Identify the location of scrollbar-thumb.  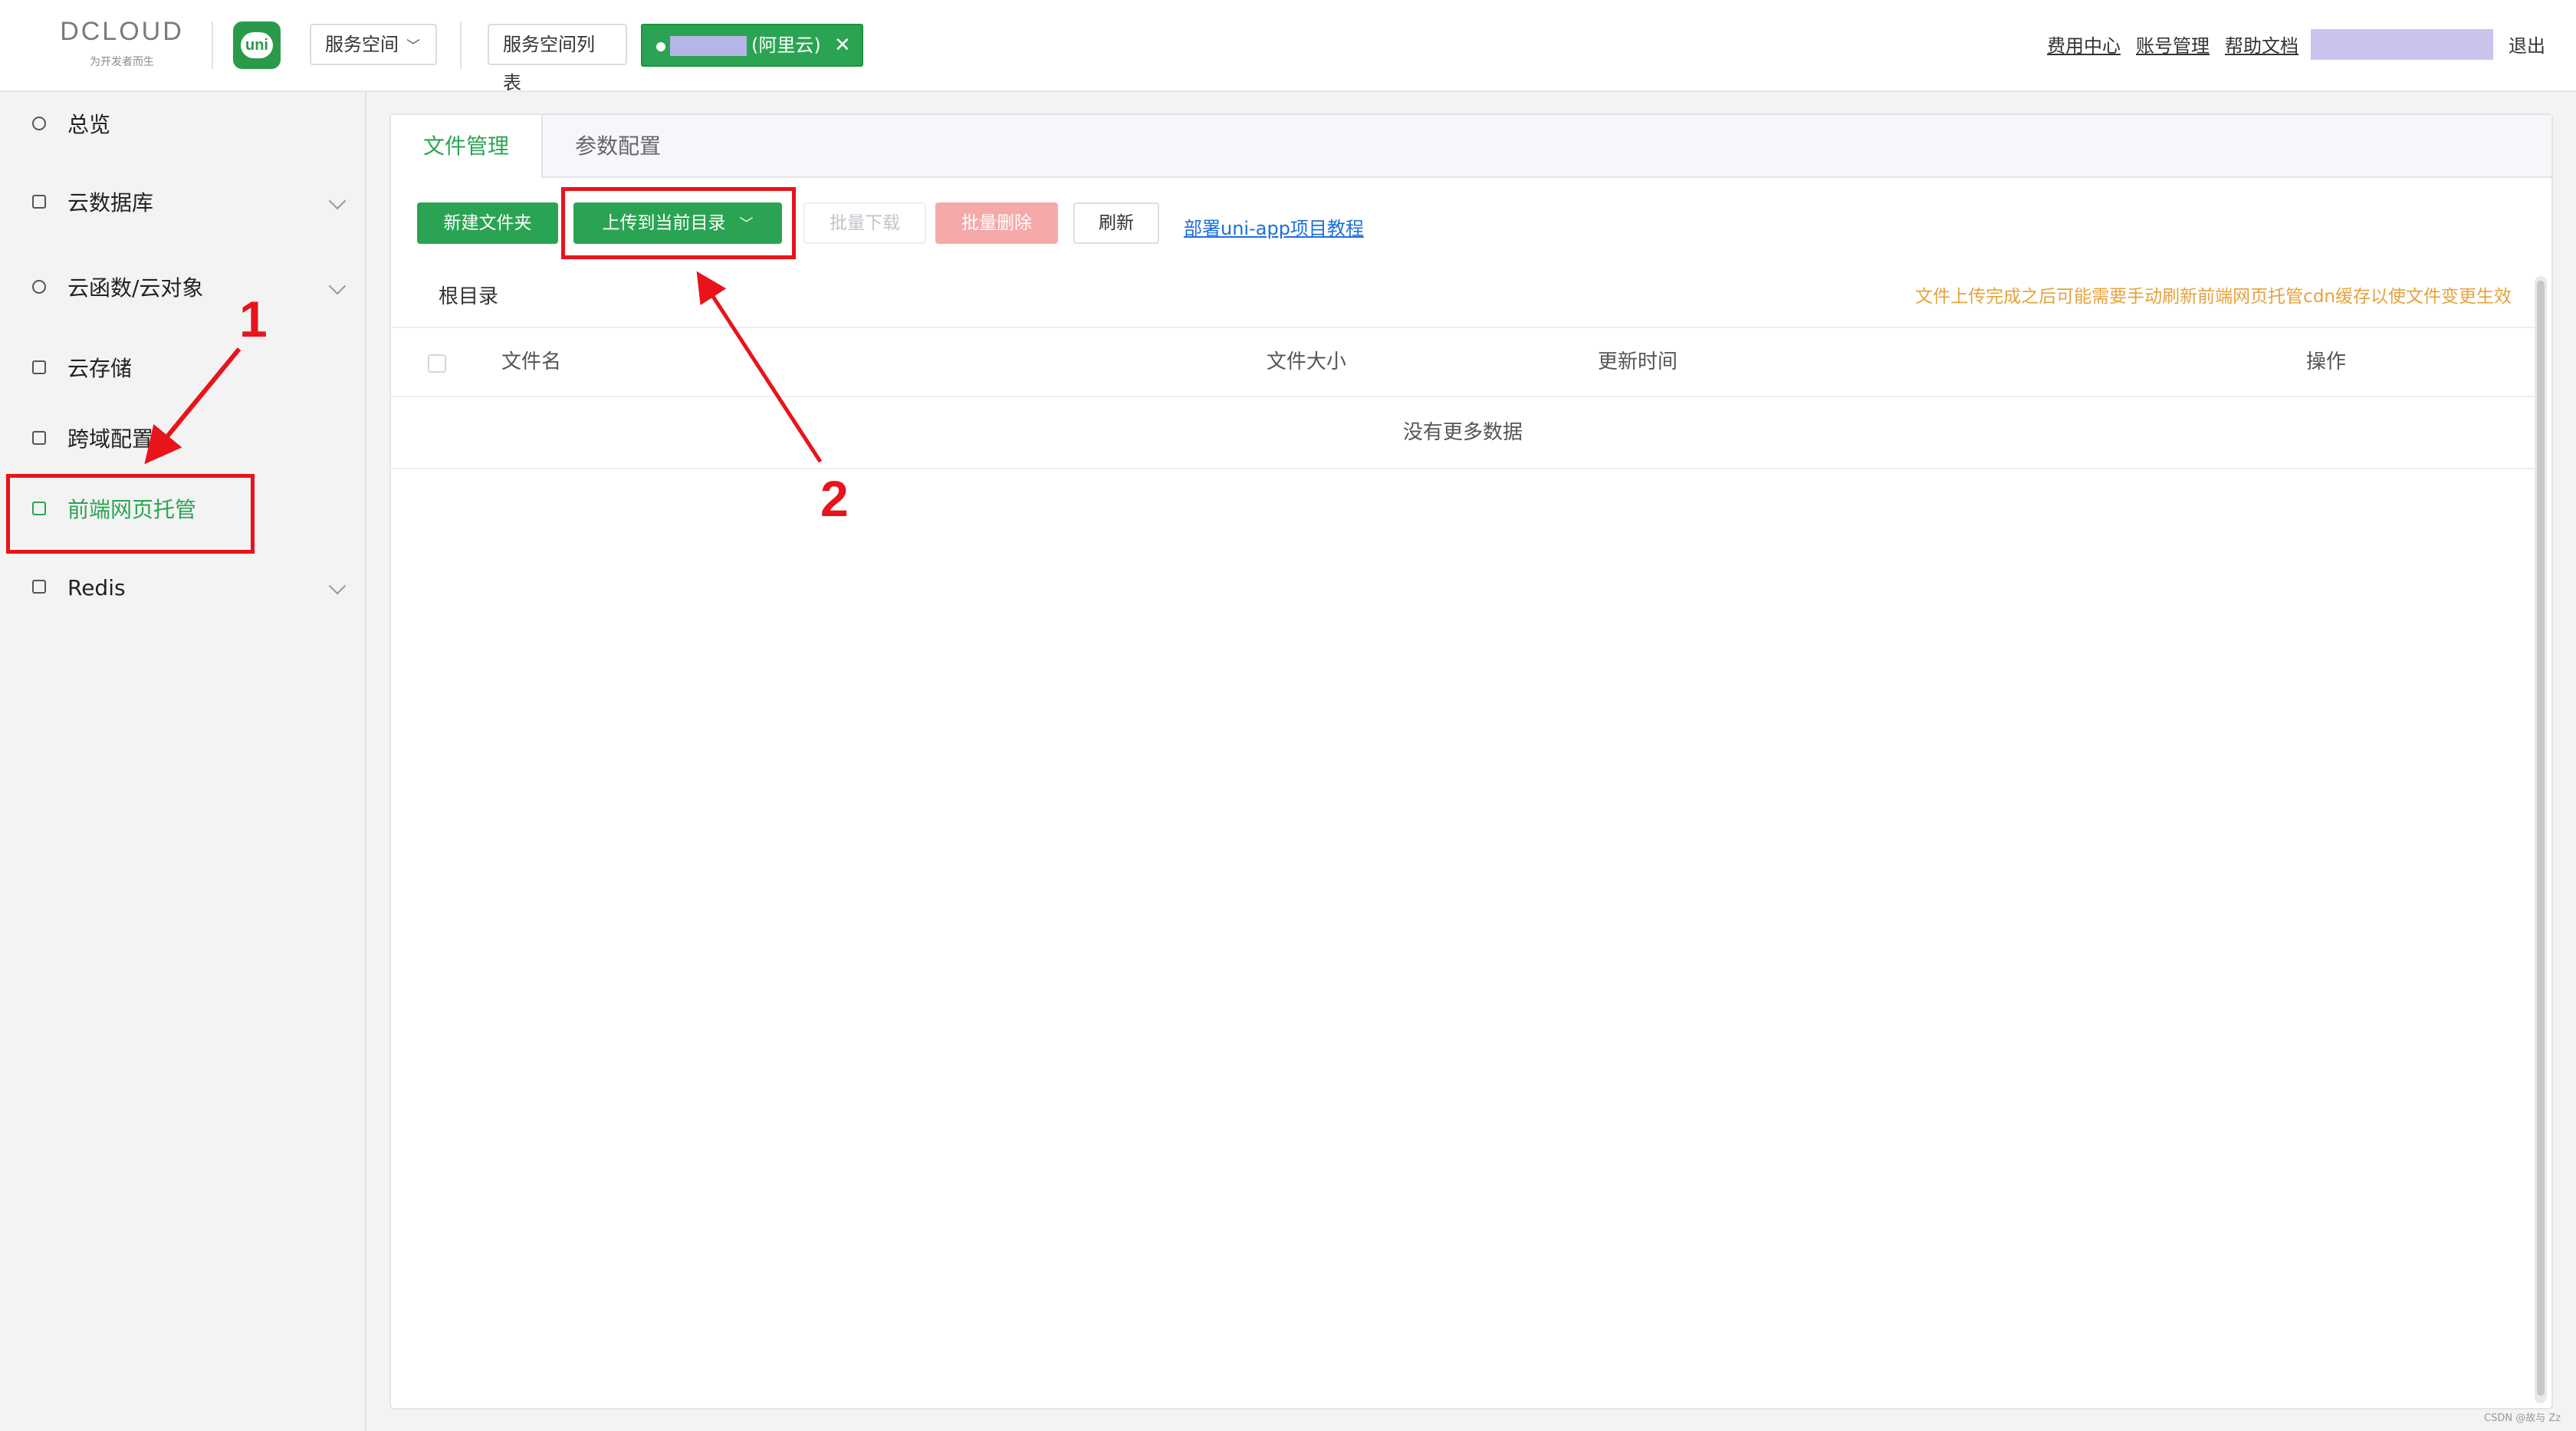
(2541, 838).